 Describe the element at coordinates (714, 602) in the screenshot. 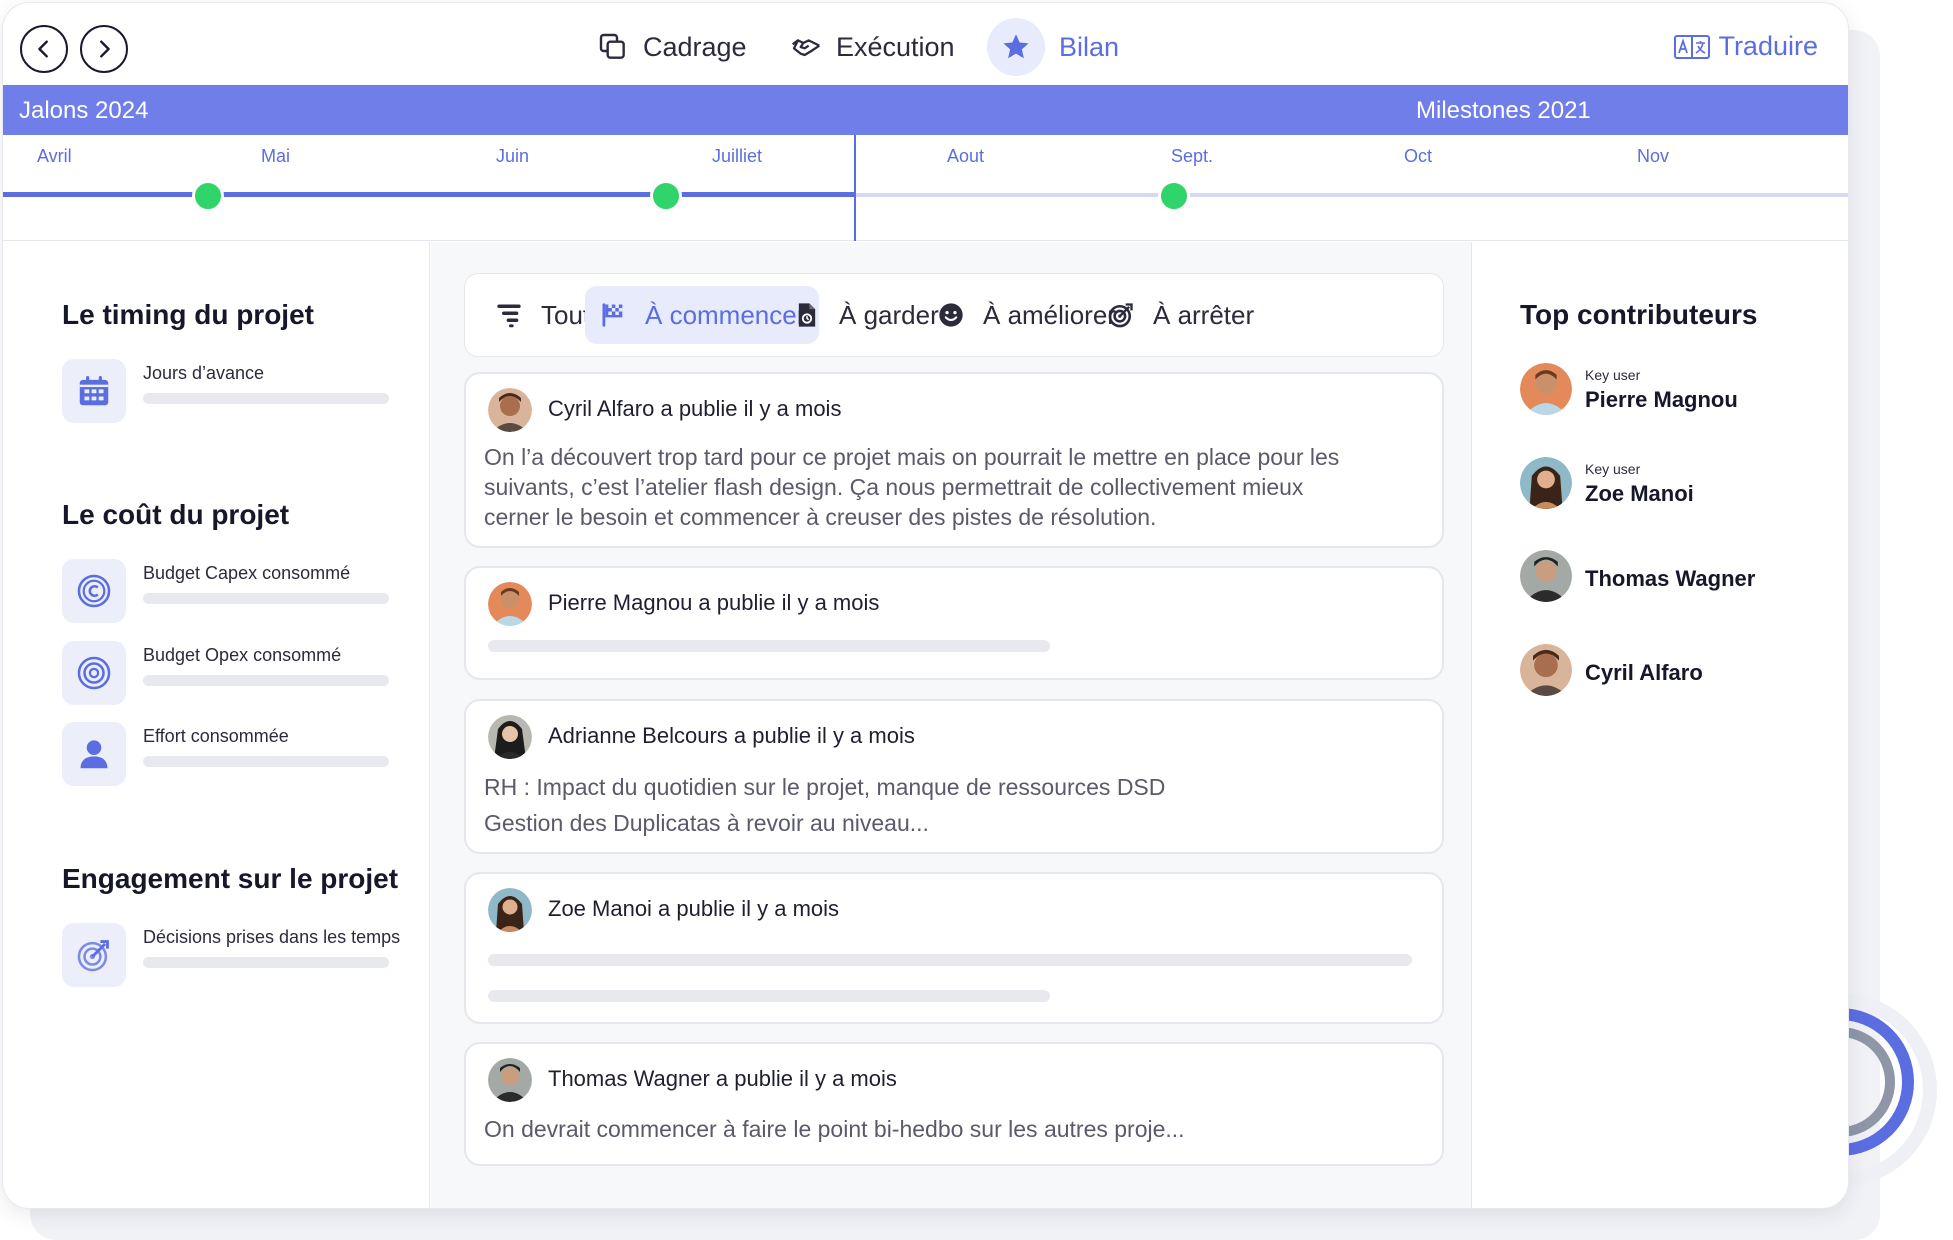

I see `post-author: Pierre Magnou a publie il y a mois` at that location.